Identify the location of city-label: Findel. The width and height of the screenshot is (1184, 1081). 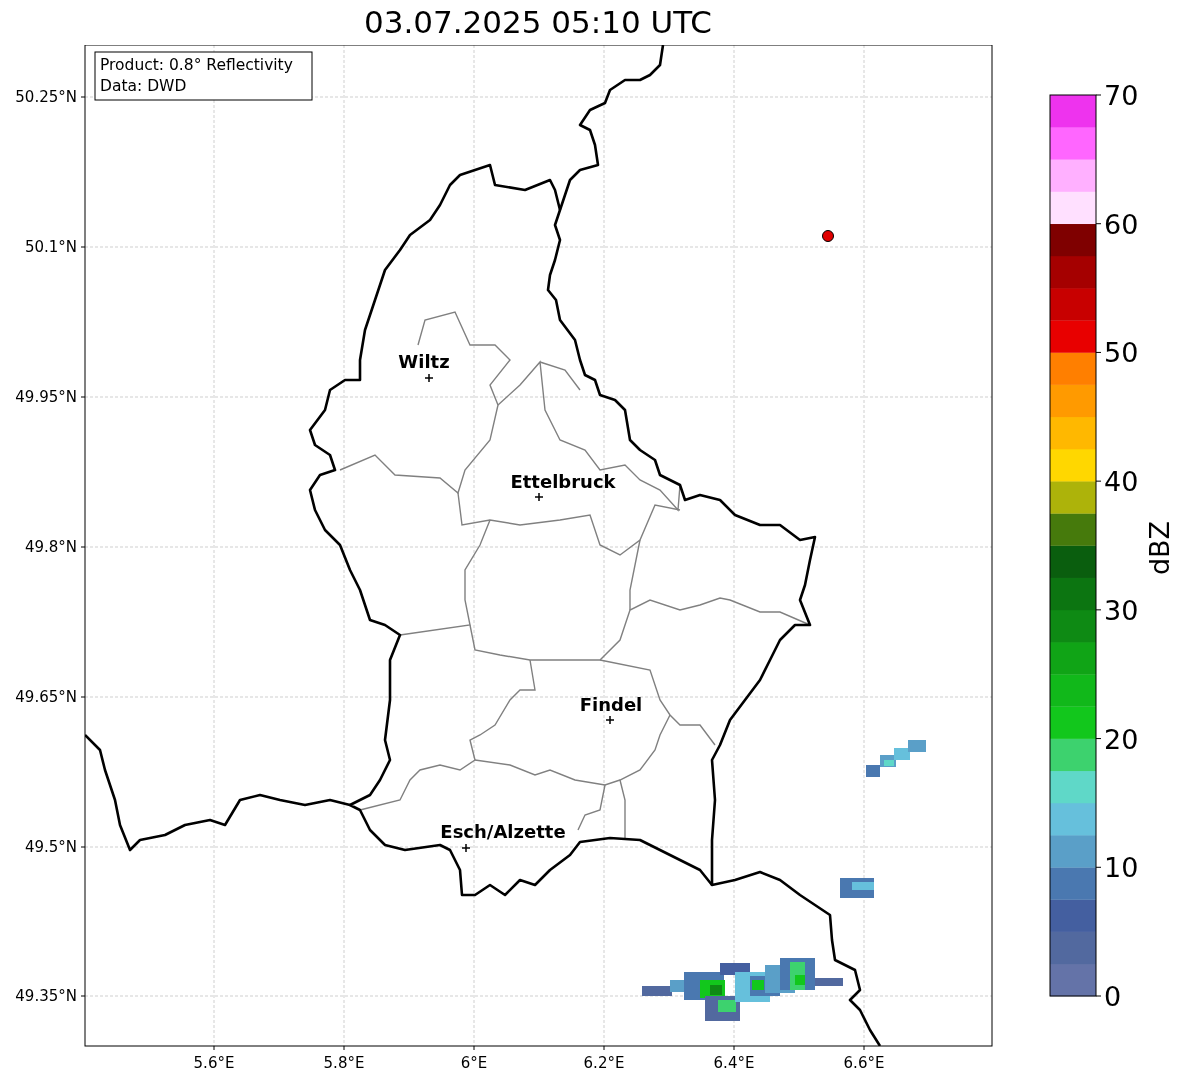
(611, 704).